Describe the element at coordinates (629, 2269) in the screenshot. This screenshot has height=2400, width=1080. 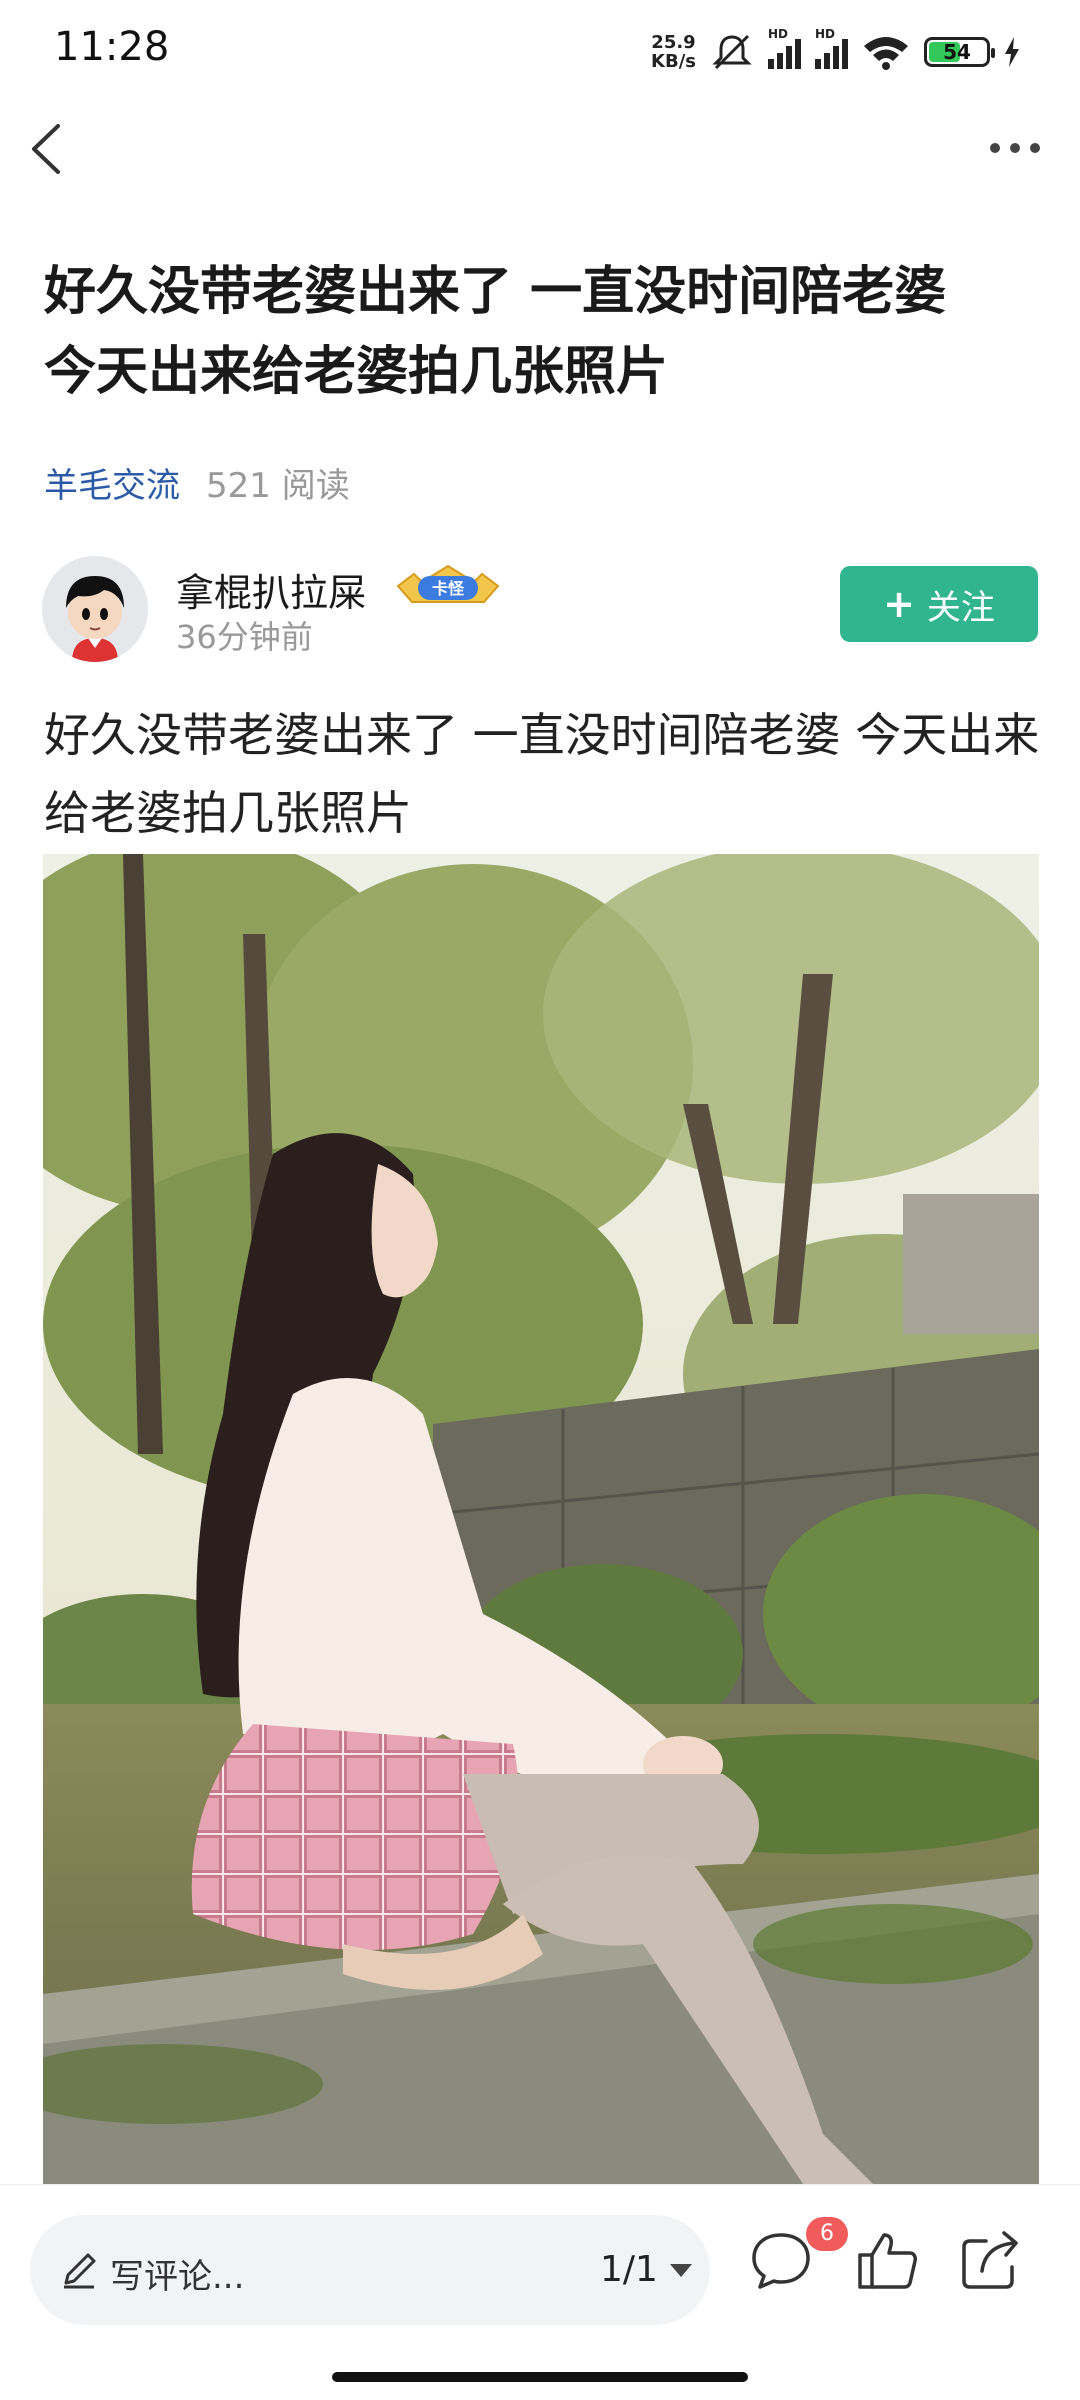
I see `page-indicator-label: 1/1` at that location.